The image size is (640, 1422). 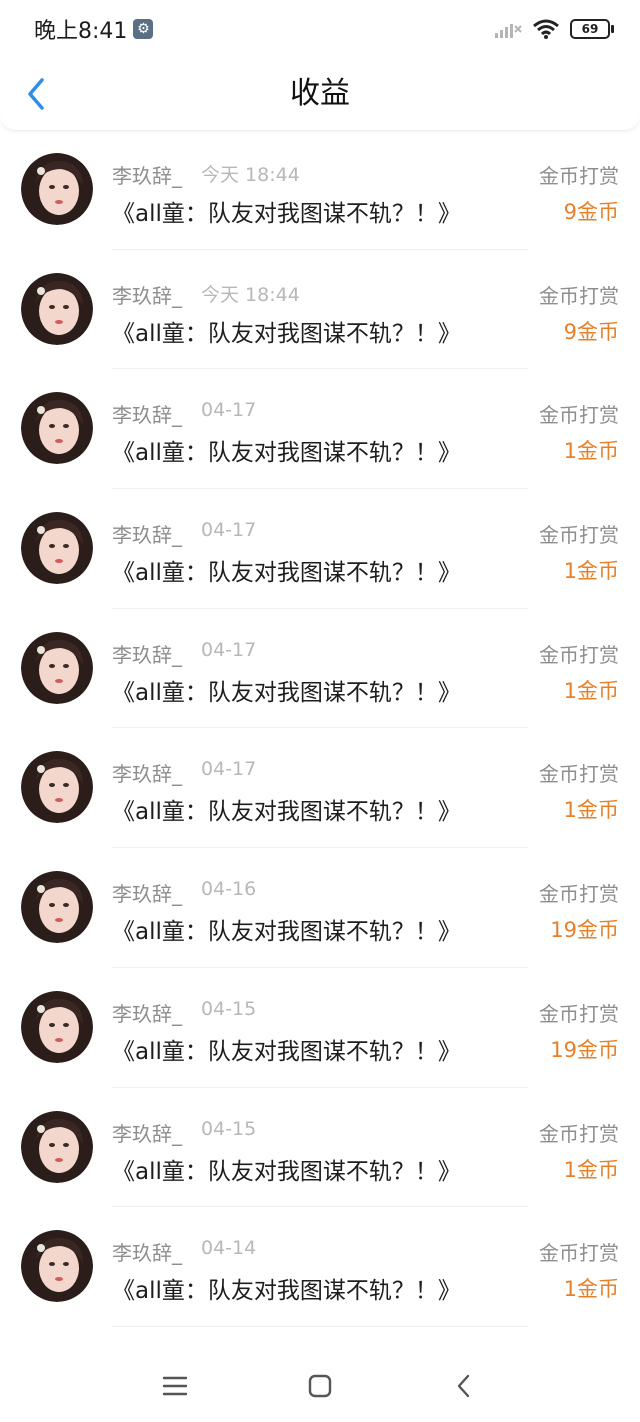 I want to click on status-time: 晚上8:41, so click(x=81, y=31).